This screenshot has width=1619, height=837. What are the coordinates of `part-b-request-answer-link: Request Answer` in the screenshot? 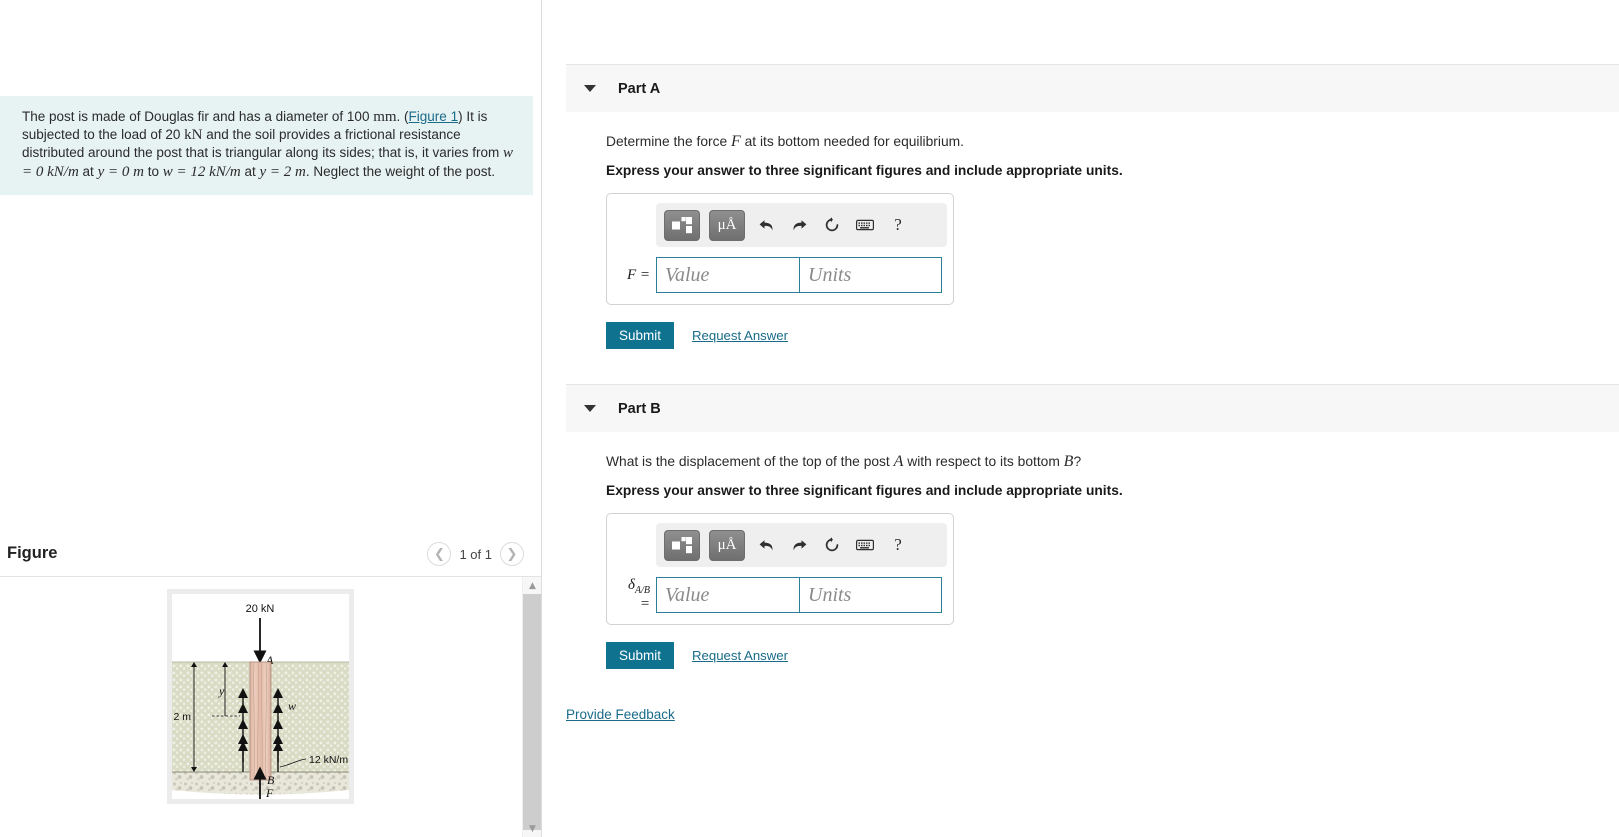 It's located at (740, 655).